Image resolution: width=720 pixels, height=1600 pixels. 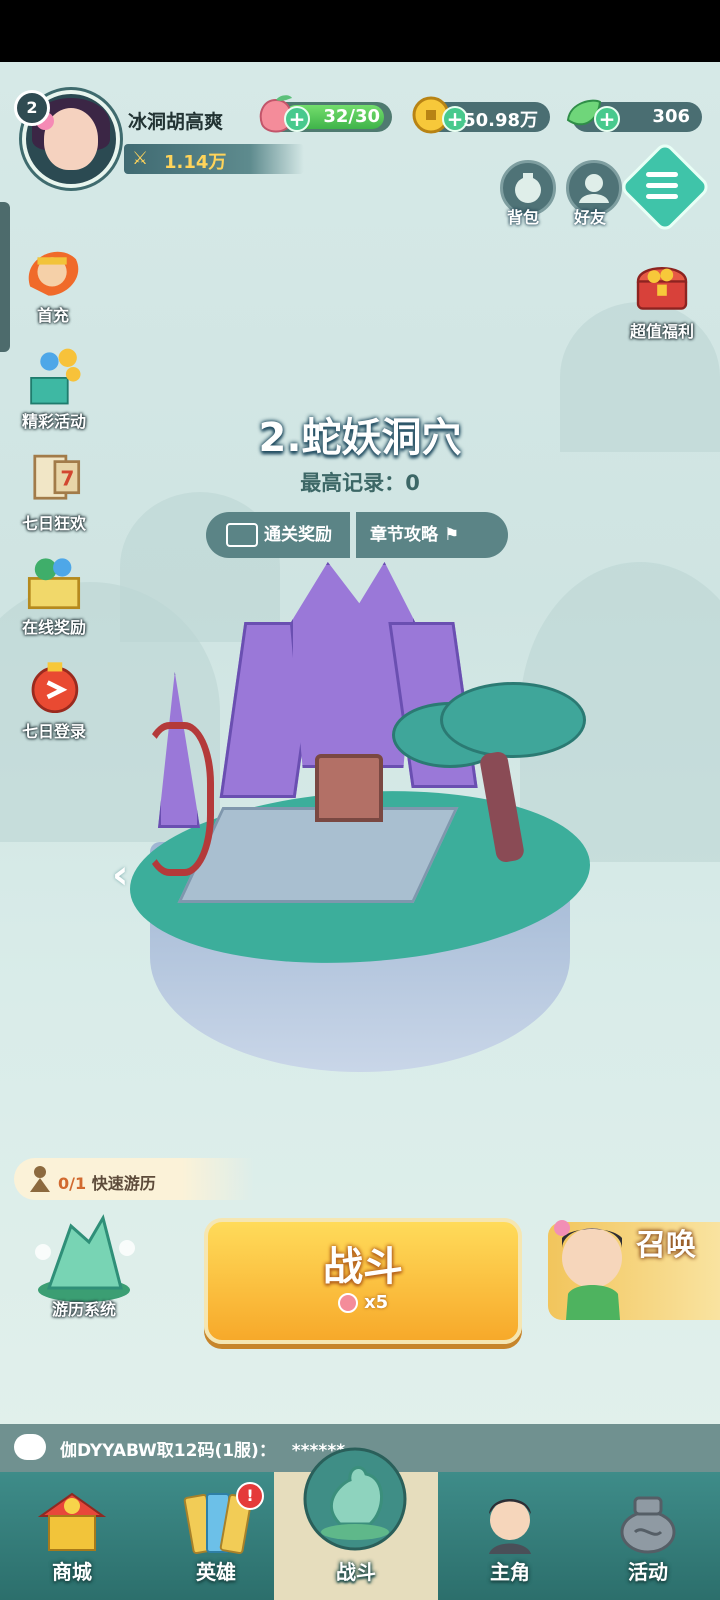 What do you see at coordinates (53, 273) in the screenshot?
I see `monkey-king-icon` at bounding box center [53, 273].